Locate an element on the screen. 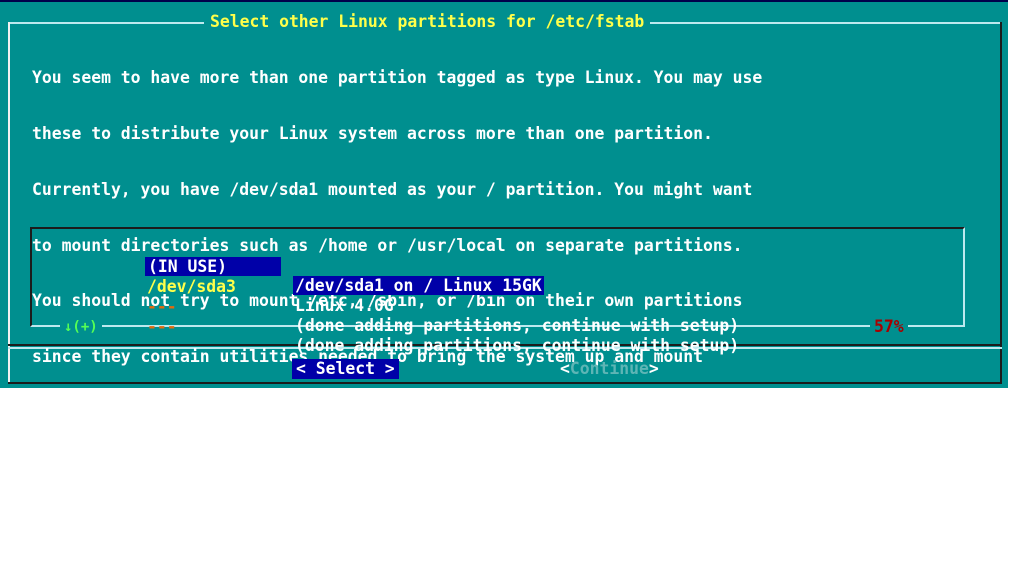 The image size is (1012, 571). continue-open-bracket: < is located at coordinates (565, 368).